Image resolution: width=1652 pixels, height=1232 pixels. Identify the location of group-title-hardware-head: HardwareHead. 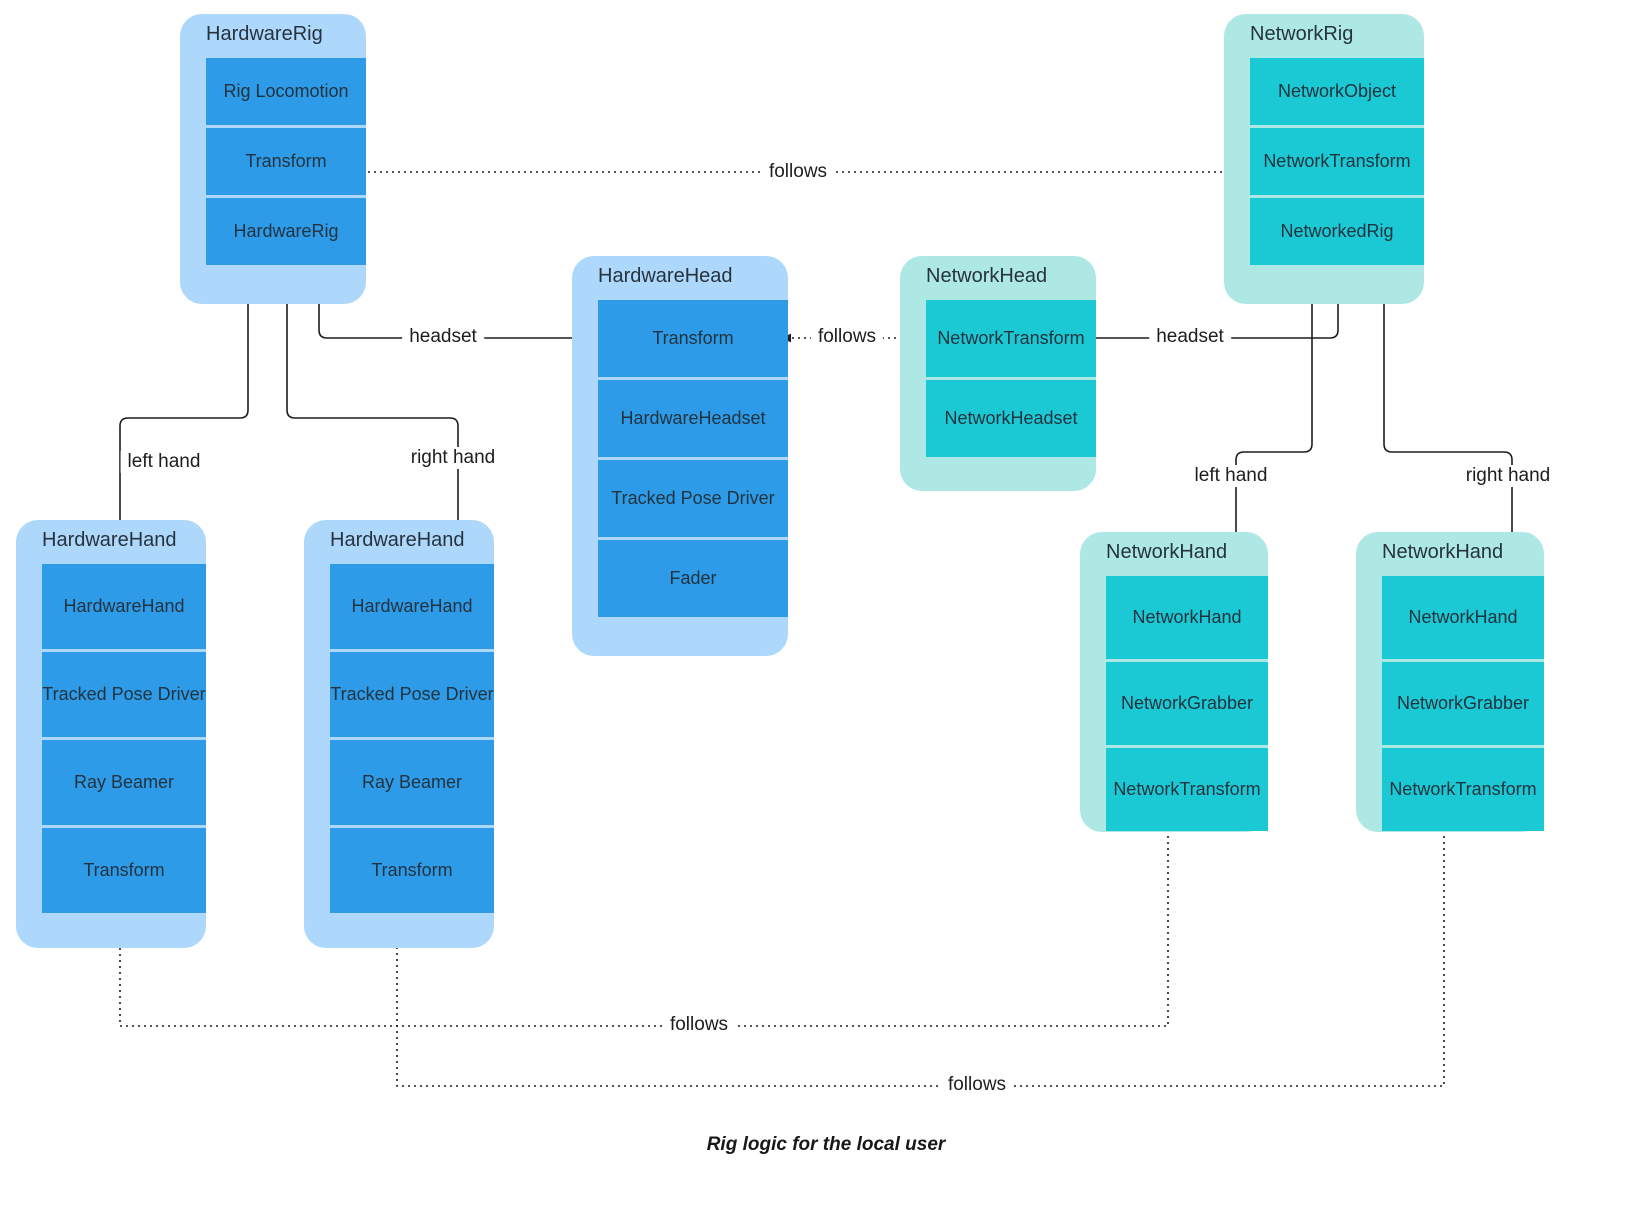
(665, 276).